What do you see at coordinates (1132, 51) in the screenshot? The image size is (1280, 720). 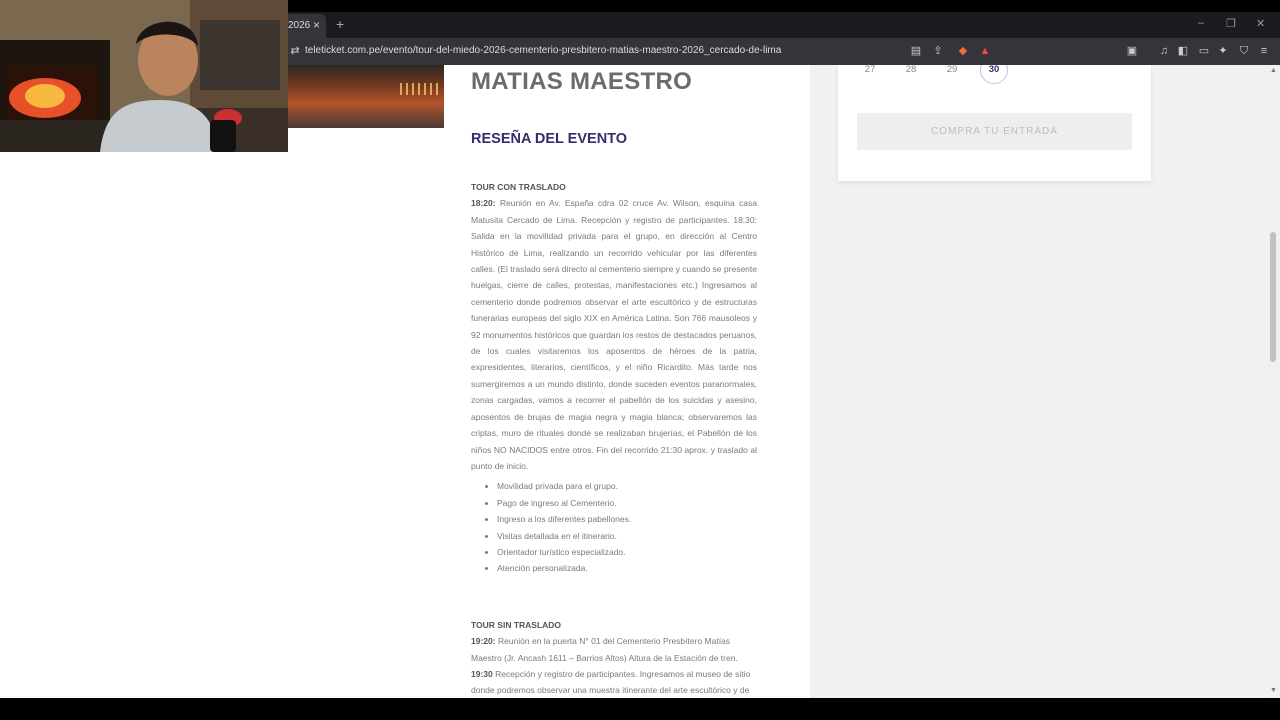 I see `screenshot-icon: ▣` at bounding box center [1132, 51].